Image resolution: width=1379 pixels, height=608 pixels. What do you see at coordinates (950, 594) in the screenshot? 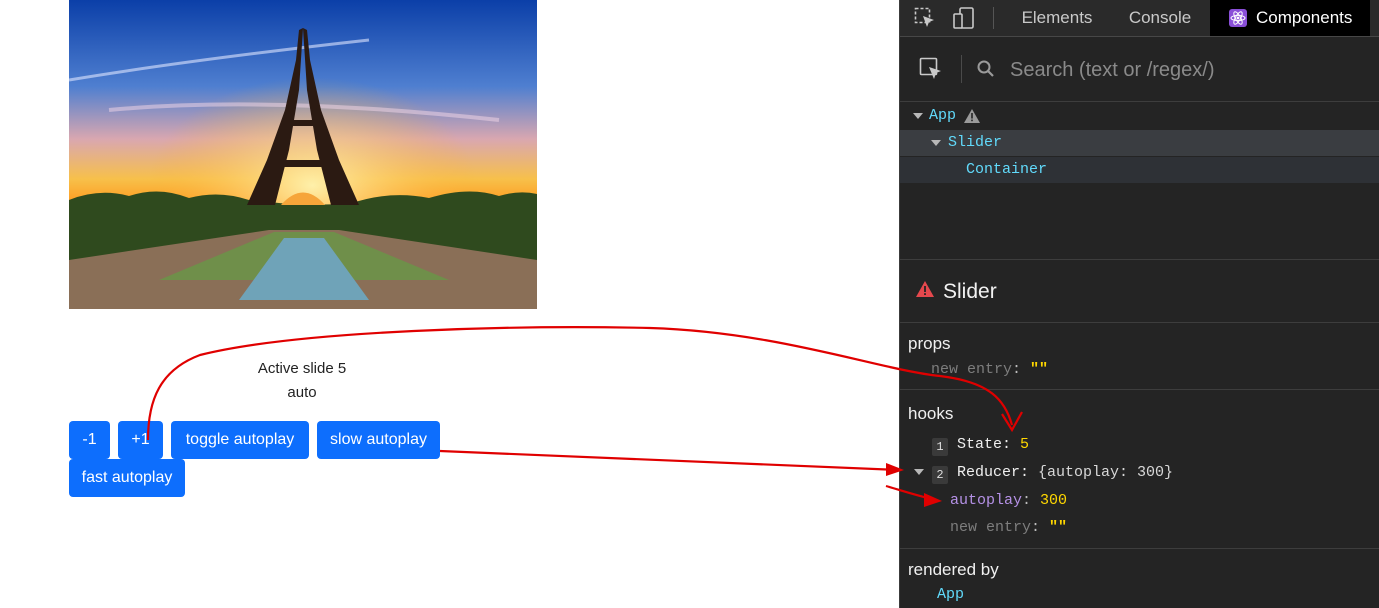
I see `rendered-by-app-link: App` at bounding box center [950, 594].